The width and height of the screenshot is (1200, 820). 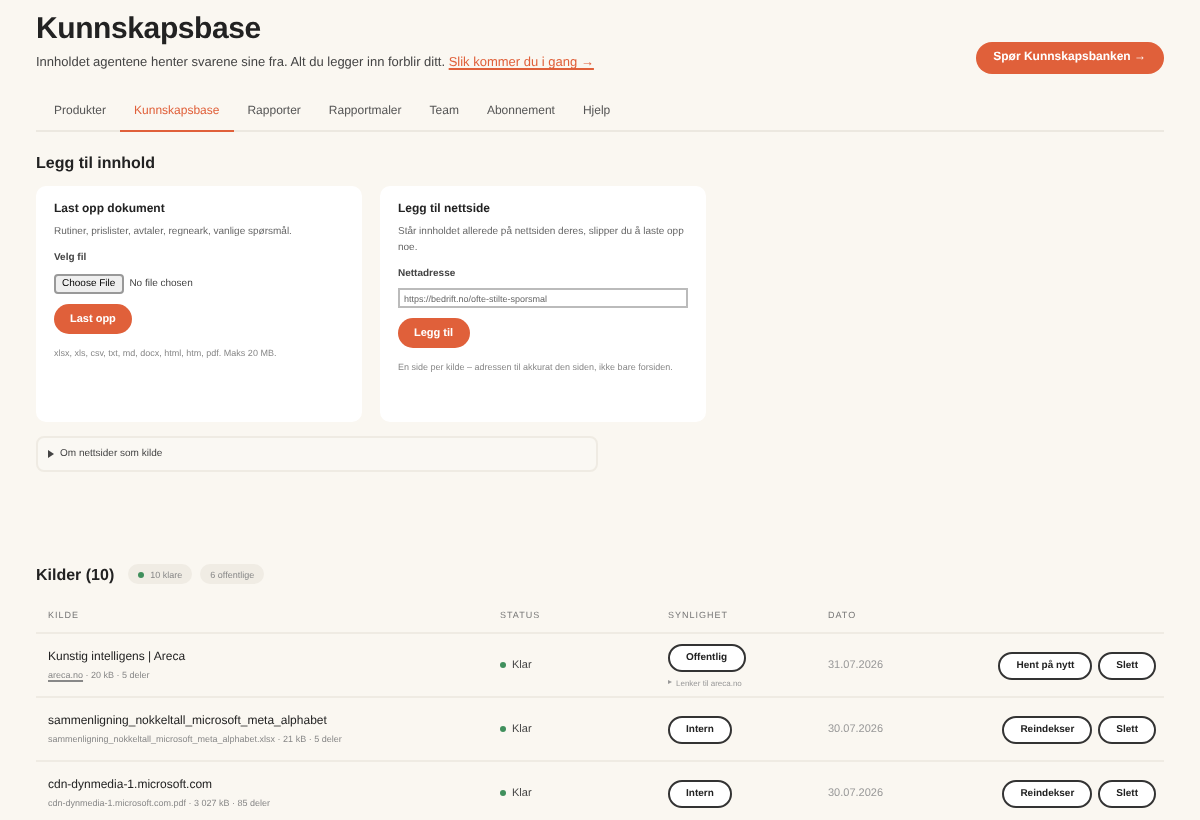 I want to click on sources-heading: Kilder (10), so click(x=75, y=574).